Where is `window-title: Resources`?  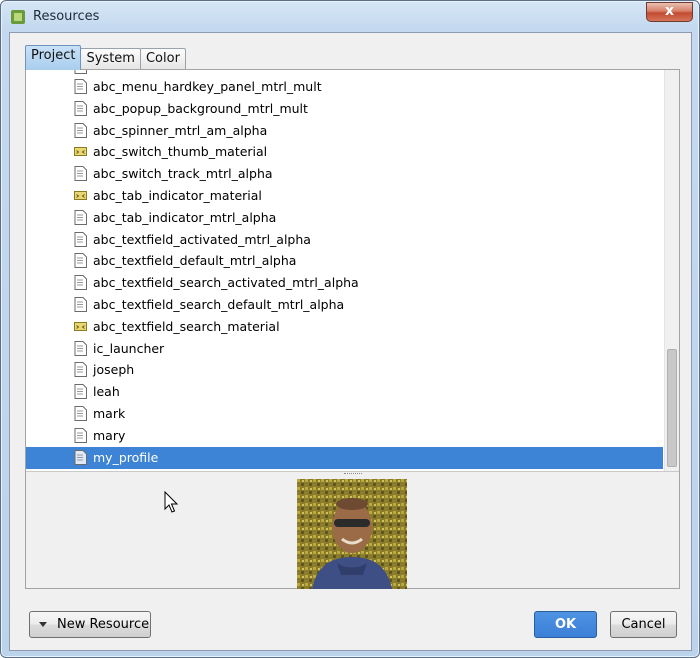 window-title: Resources is located at coordinates (66, 16).